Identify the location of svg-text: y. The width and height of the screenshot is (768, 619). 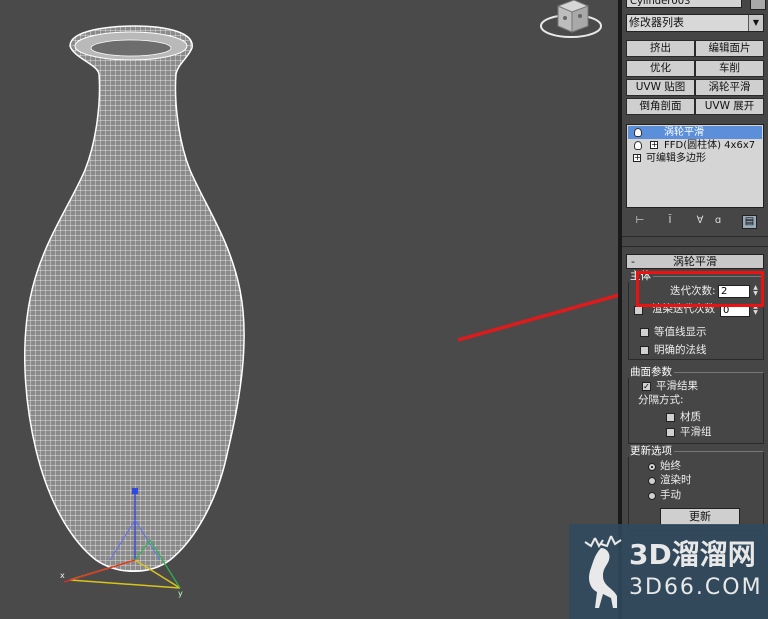
(180, 593).